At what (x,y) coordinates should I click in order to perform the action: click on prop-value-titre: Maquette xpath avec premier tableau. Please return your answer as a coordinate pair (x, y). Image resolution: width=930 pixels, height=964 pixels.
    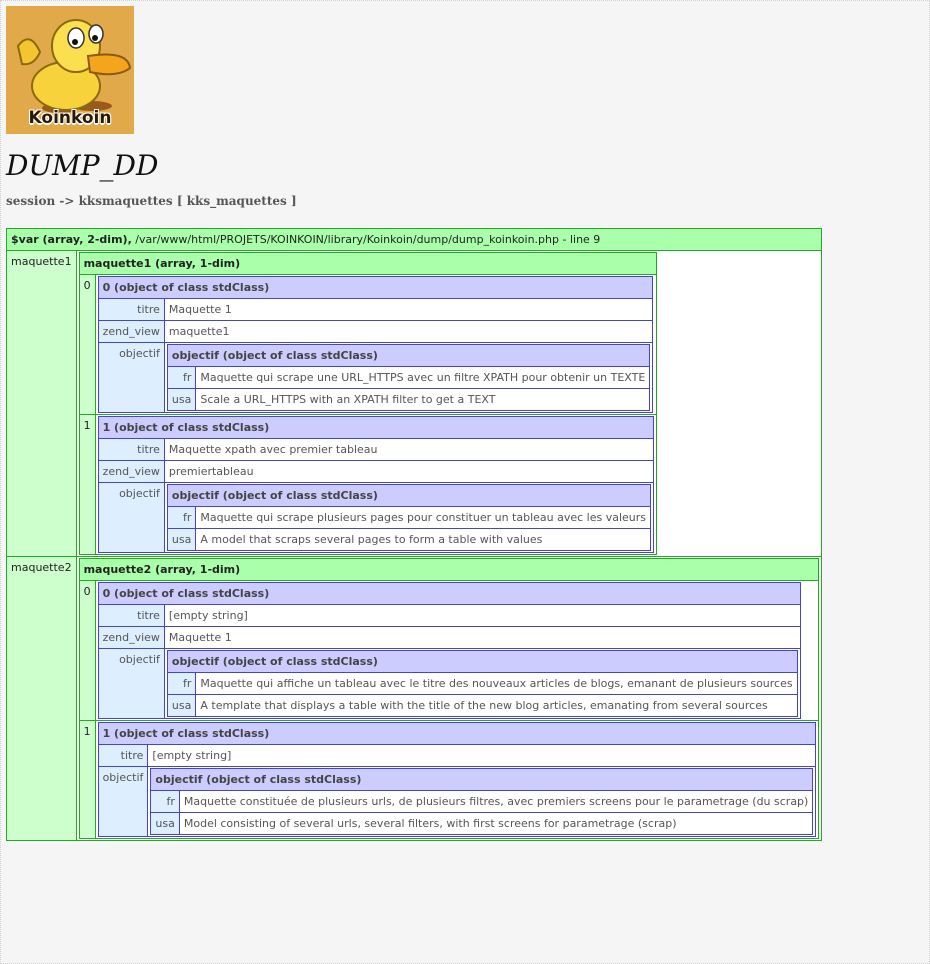
    Looking at the image, I should click on (409, 449).